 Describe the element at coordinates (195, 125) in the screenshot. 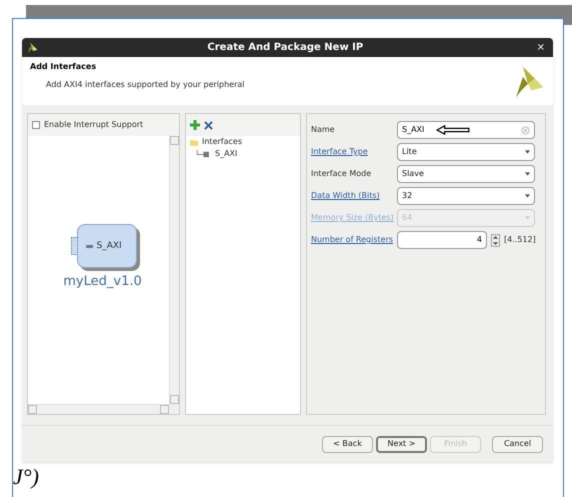

I see `add-icon` at that location.